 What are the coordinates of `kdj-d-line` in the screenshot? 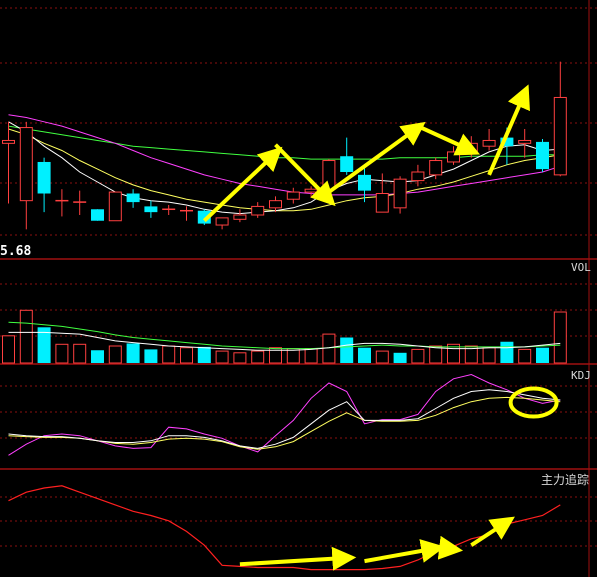 It's located at (284, 423).